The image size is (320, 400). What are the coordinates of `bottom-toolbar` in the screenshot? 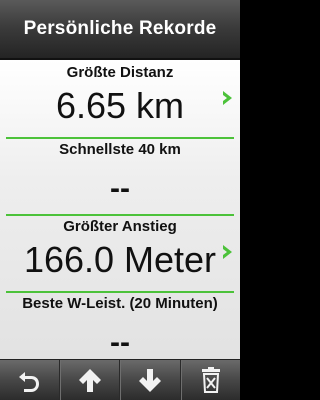 It's located at (120, 379).